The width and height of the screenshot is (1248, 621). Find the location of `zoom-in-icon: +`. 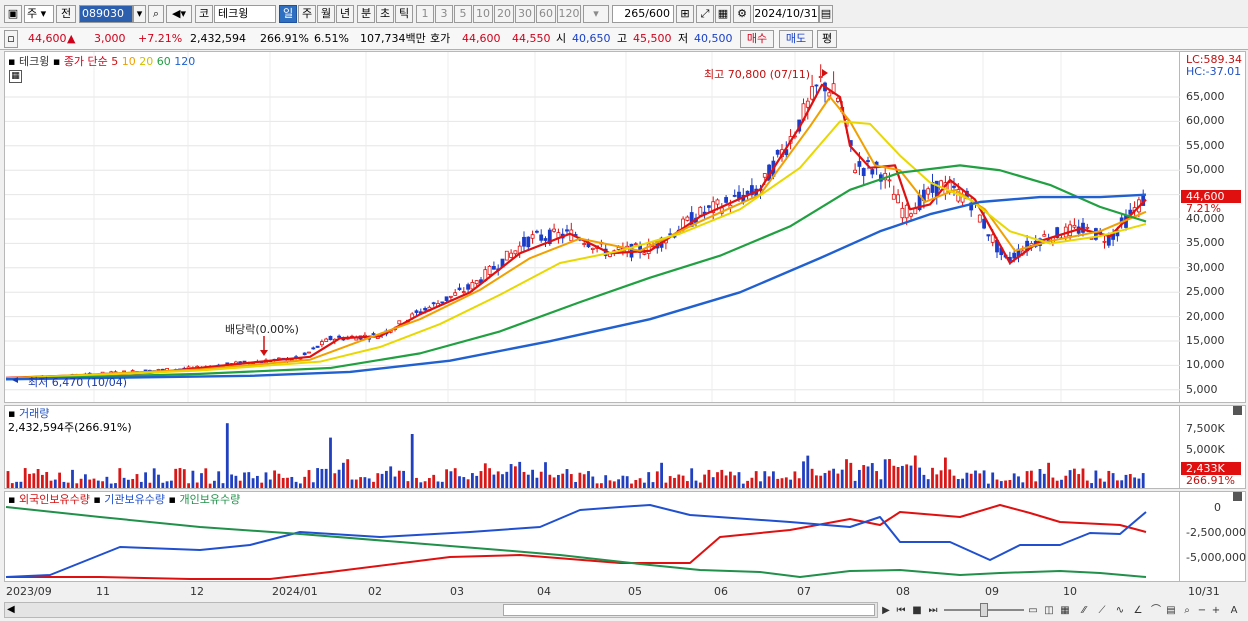

zoom-in-icon: + is located at coordinates (1216, 610).